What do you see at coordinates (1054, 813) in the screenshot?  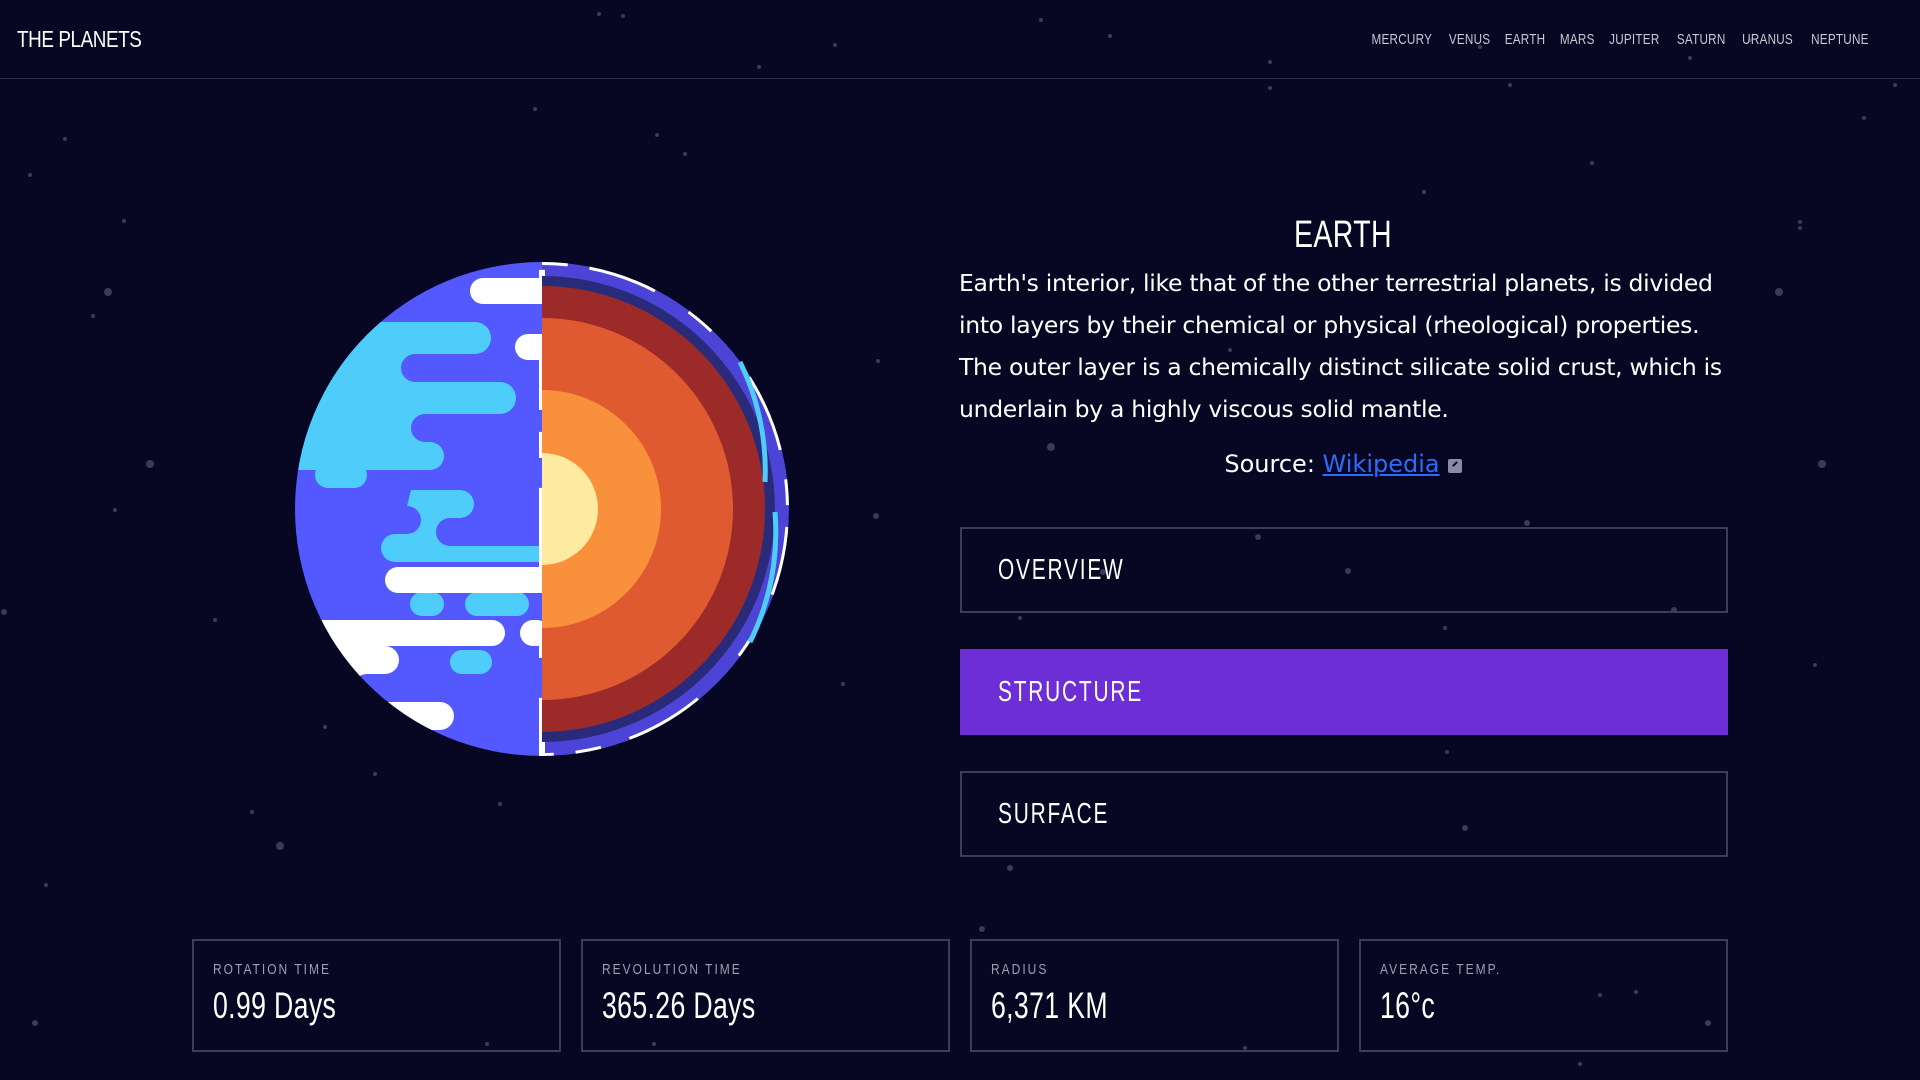 I see `tab-surface-label: SURFACE` at bounding box center [1054, 813].